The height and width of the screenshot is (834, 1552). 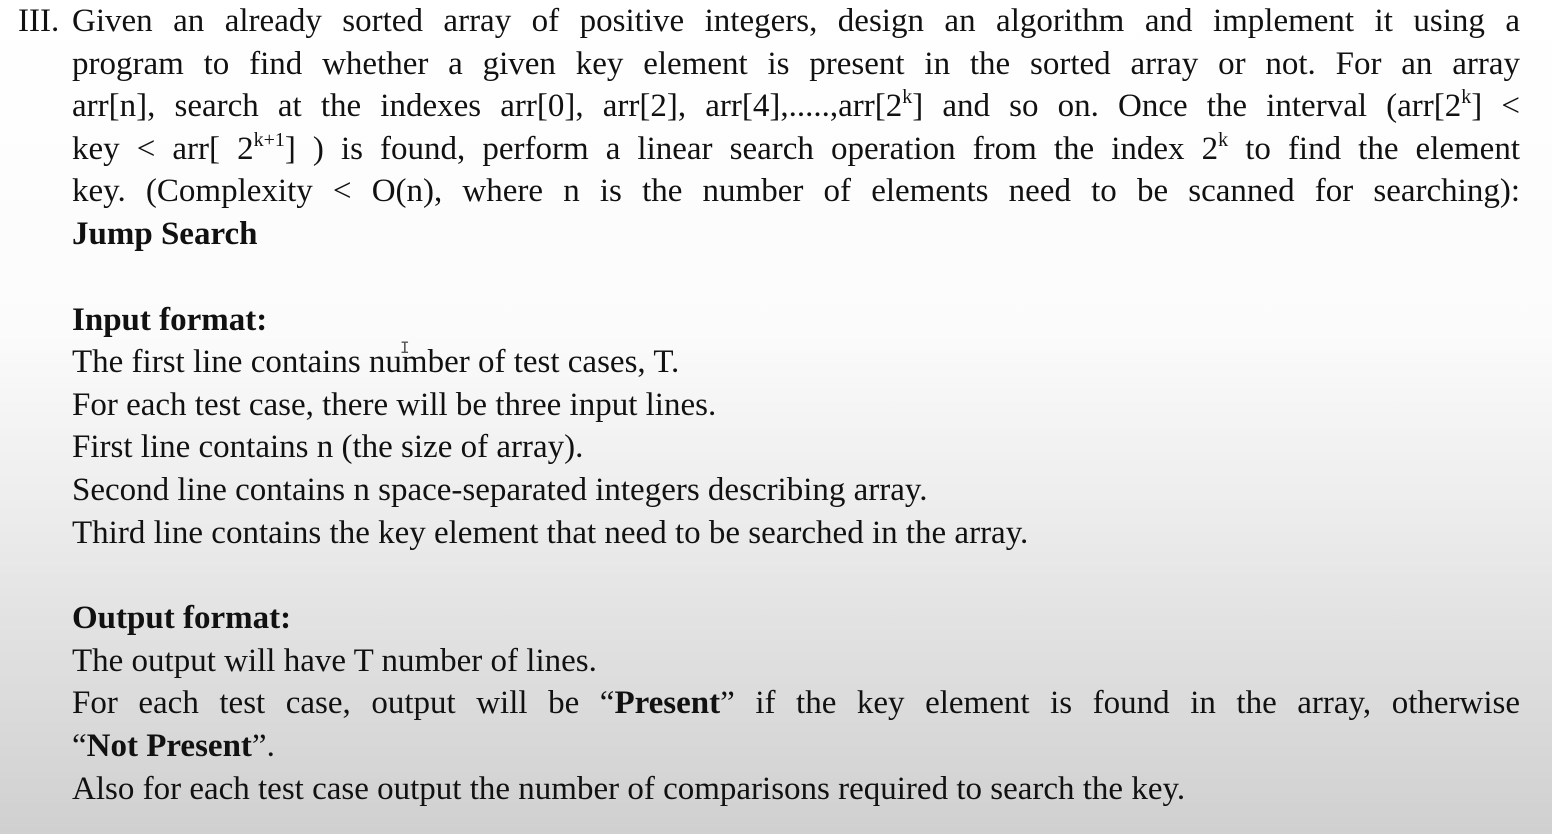 What do you see at coordinates (796, 746) in the screenshot?
I see `text-line: “Not Present”.` at bounding box center [796, 746].